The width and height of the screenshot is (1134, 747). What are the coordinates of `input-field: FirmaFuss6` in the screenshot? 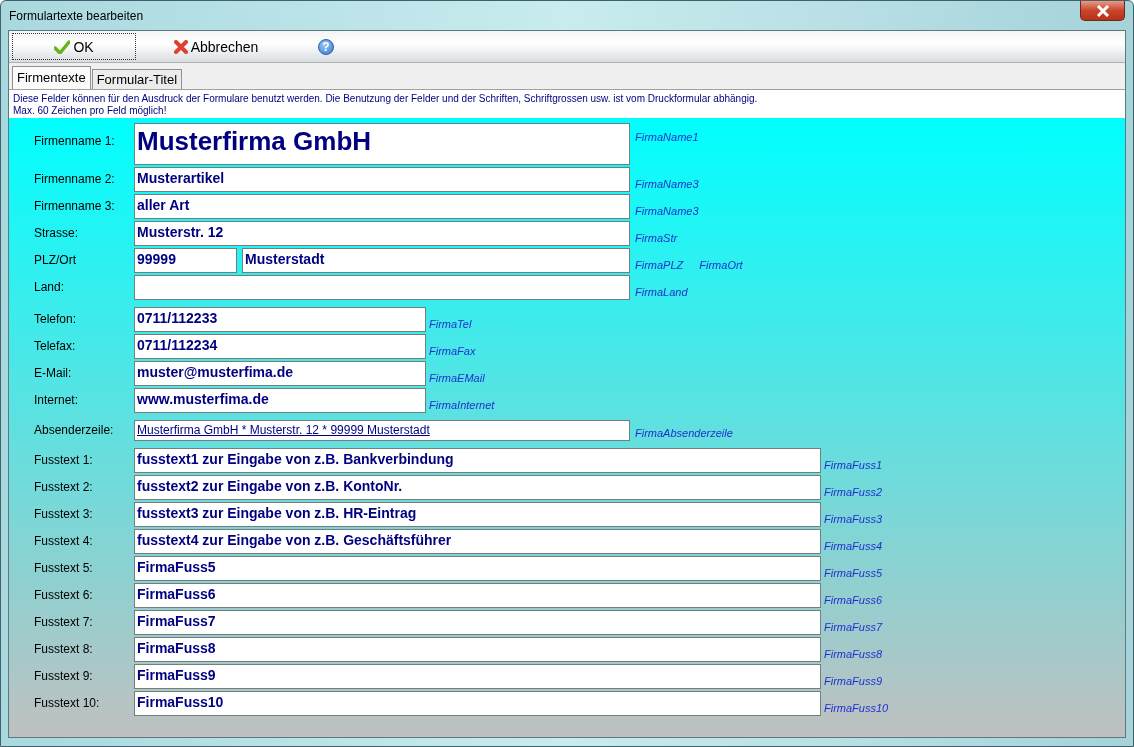 It's located at (477, 595).